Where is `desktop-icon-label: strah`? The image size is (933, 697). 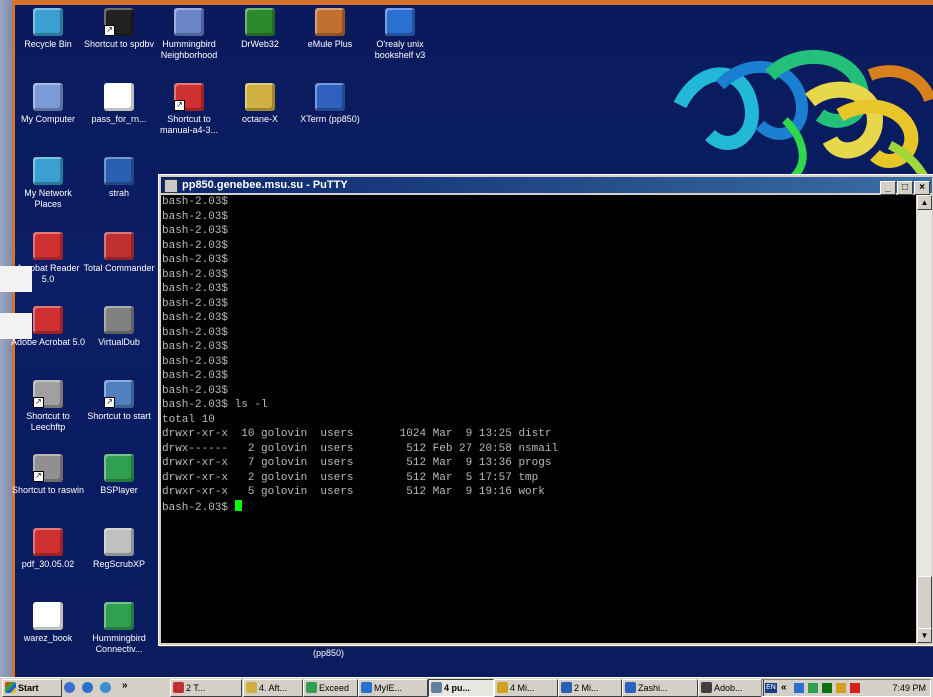
desktop-icon-label: strah is located at coordinates (118, 193).